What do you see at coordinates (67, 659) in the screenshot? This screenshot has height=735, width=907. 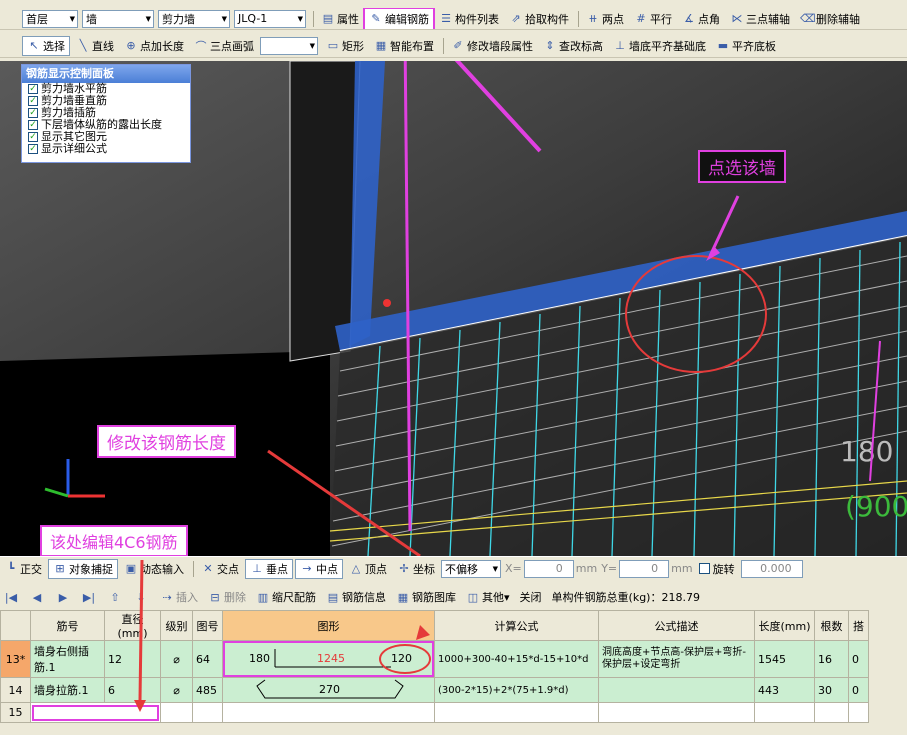 I see `cell-name: 墙身右侧插筋.1` at bounding box center [67, 659].